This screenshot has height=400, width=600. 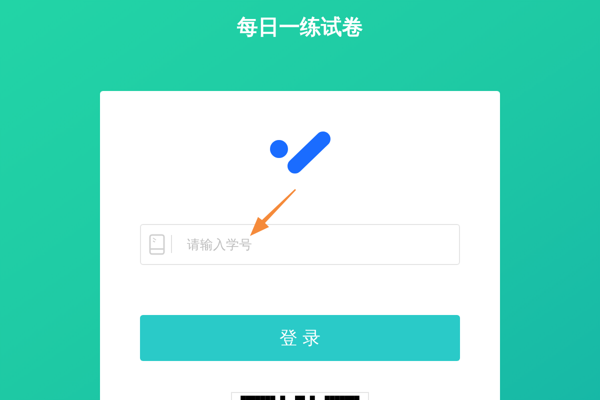 I want to click on pointer-arrow, so click(x=272, y=213).